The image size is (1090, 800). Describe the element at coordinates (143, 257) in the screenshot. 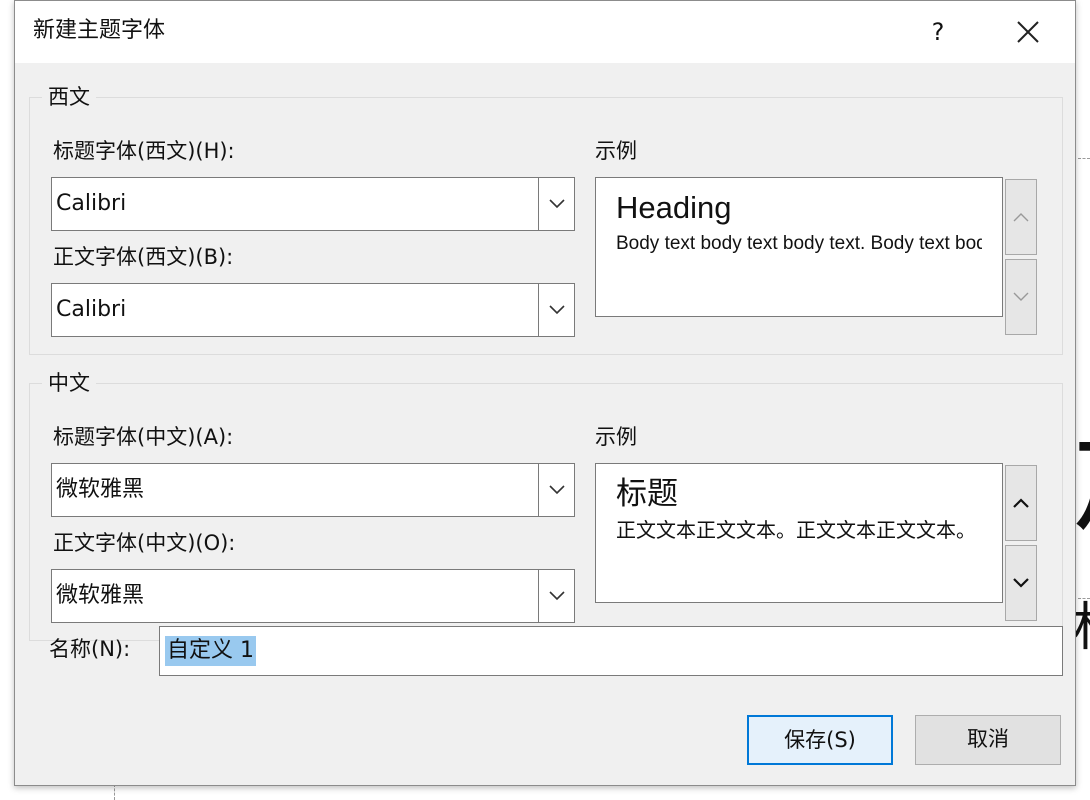

I see `western-body-font-label: 正文字体(西文)(B):` at that location.